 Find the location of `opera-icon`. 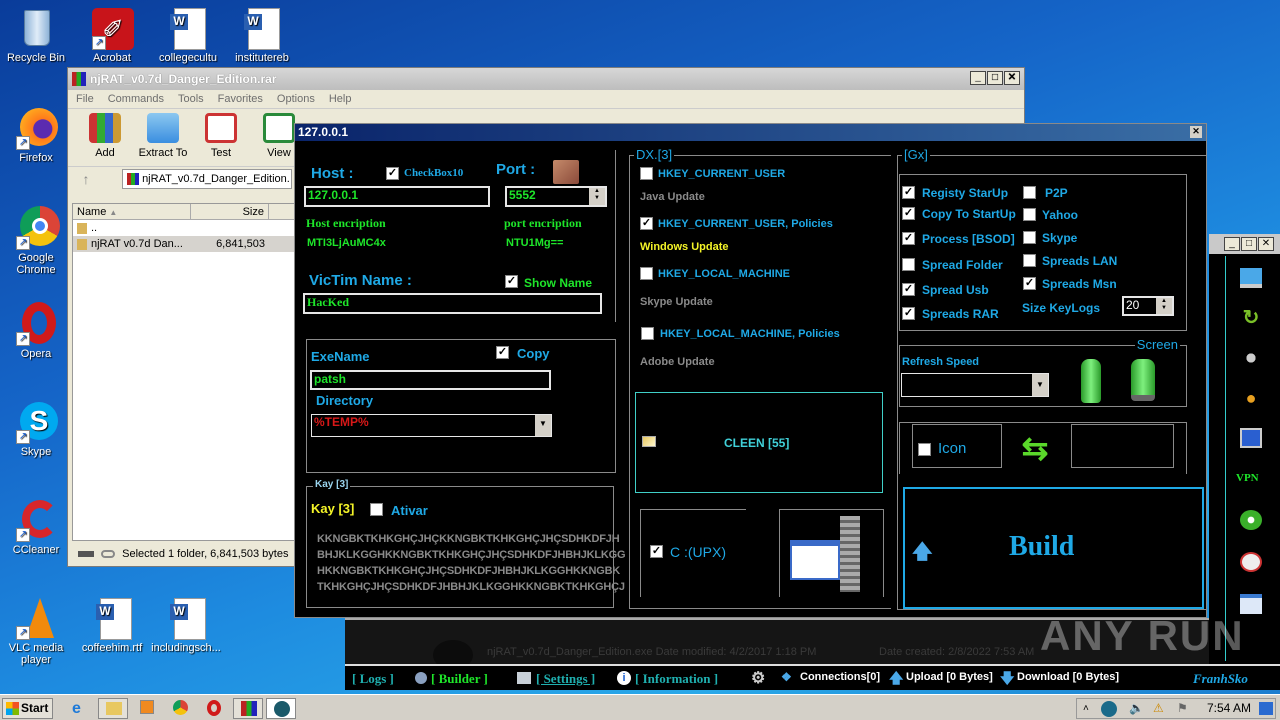

opera-icon is located at coordinates (214, 708).